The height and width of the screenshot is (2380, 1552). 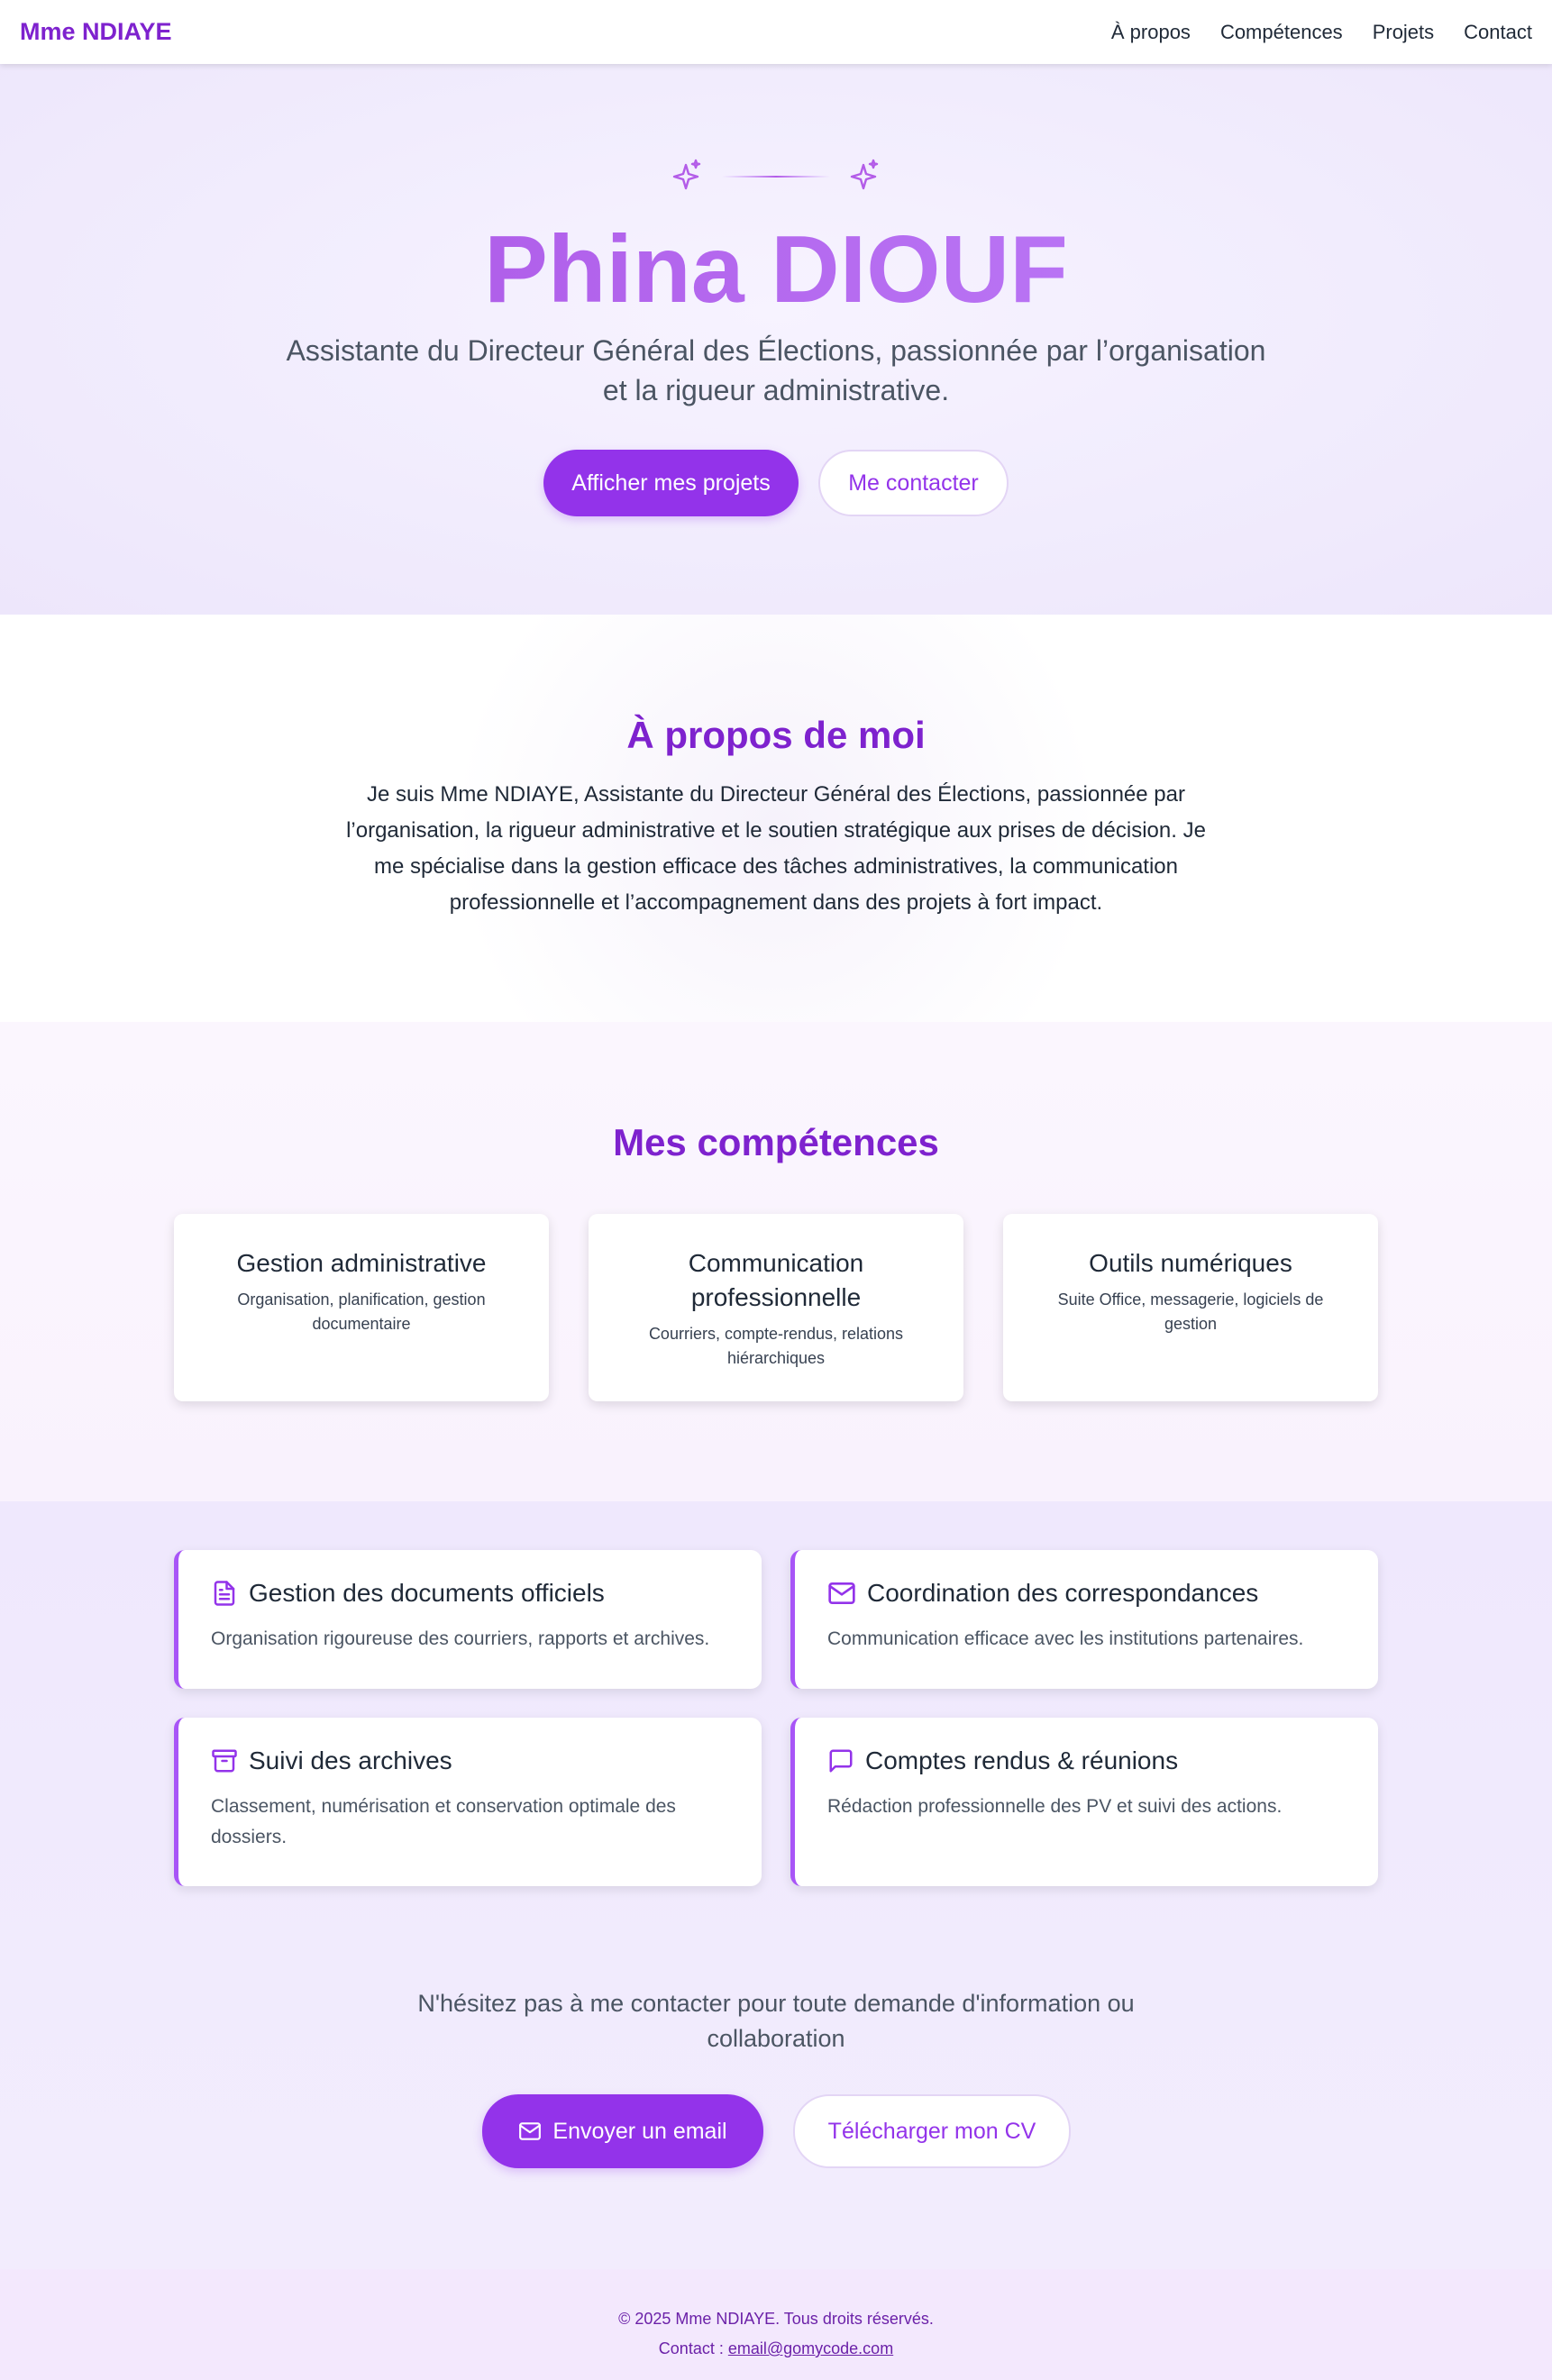 What do you see at coordinates (776, 1280) in the screenshot?
I see `skill-title: Communication professionnelle` at bounding box center [776, 1280].